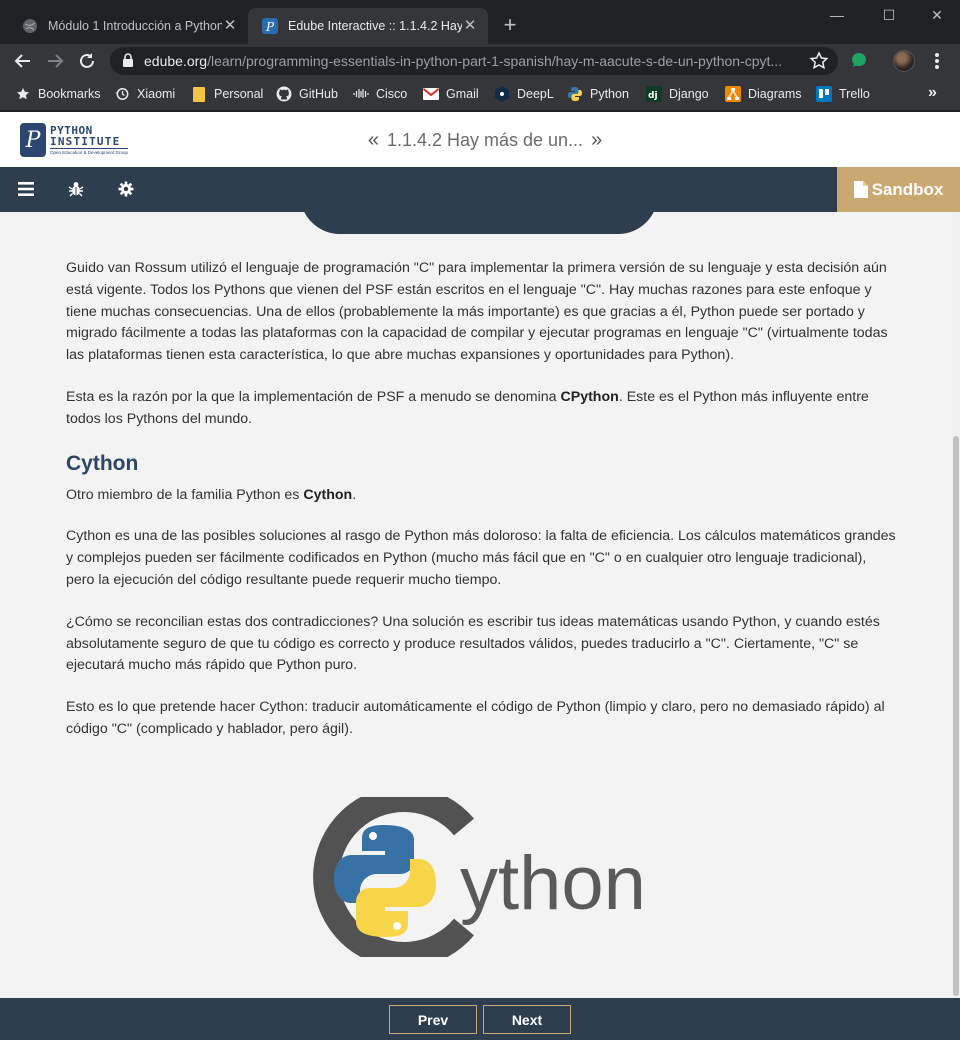  I want to click on bookmark-gmail: Gmail, so click(451, 94).